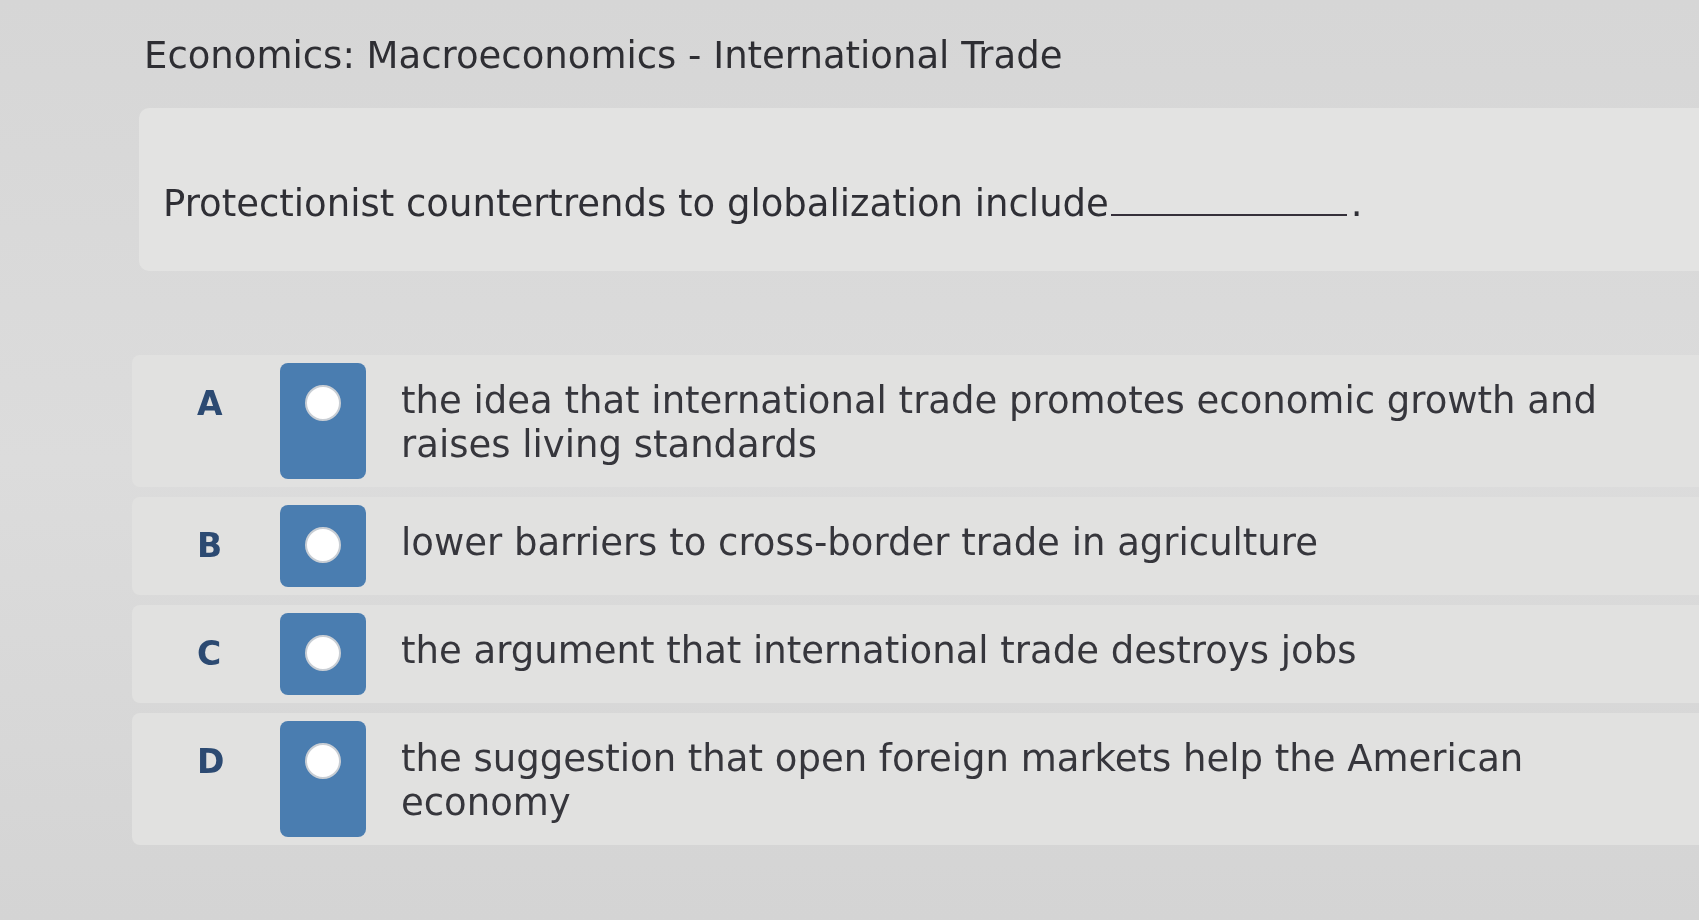 This screenshot has height=920, width=1699. What do you see at coordinates (603, 55) in the screenshot?
I see `page-title: Economics: Macroeconomics - International Trade` at bounding box center [603, 55].